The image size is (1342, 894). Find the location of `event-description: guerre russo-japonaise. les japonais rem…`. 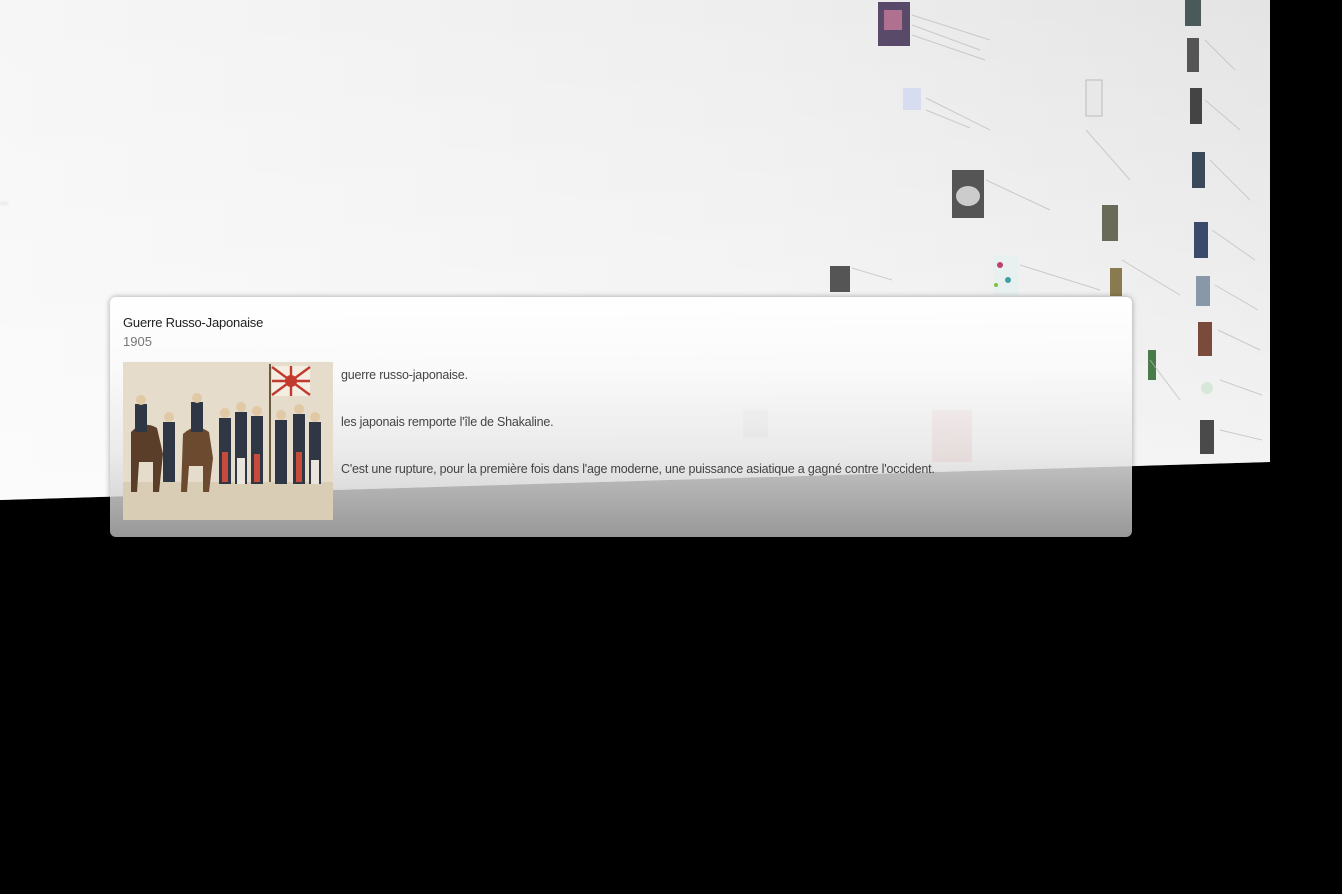

event-description: guerre russo-japonaise. les japonais rem… is located at coordinates (731, 437).